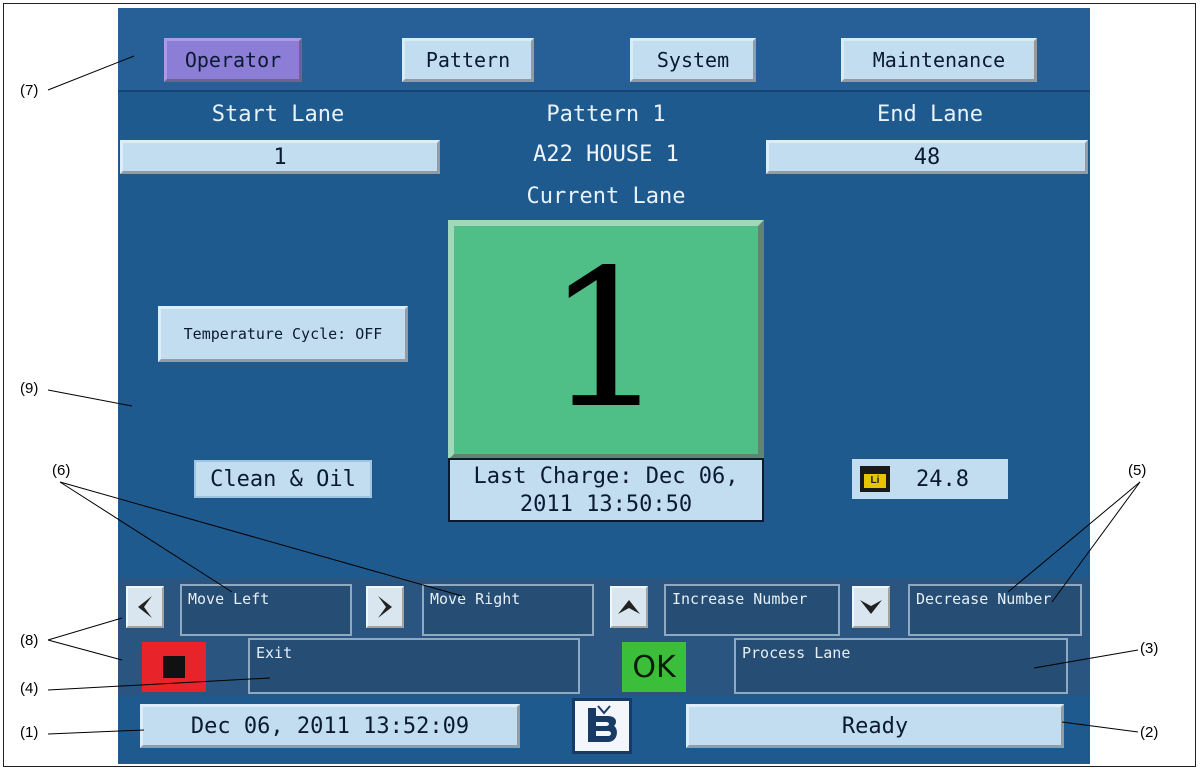 The height and width of the screenshot is (772, 1201). Describe the element at coordinates (1096, 542) in the screenshot. I see `leader-5a` at that location.